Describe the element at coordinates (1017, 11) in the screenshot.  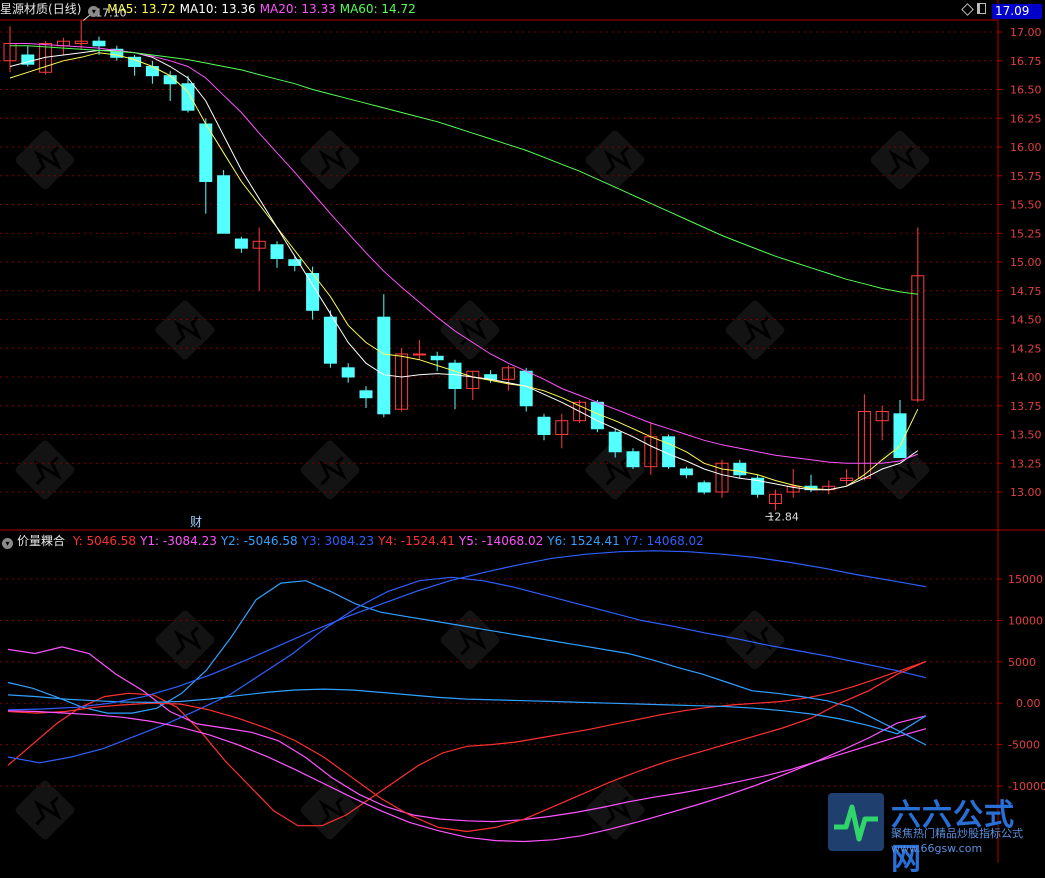
I see `current-price-tag: 17.09` at that location.